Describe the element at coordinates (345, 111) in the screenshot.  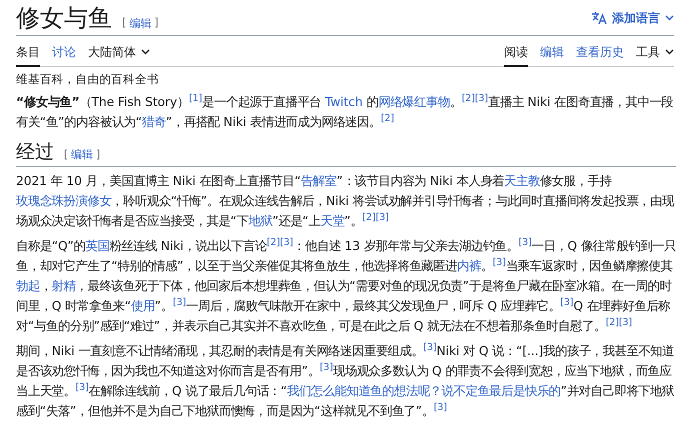
I see `paragraph: “修女与鱼”（The Fish Story）$^{[1]}$是一个起源于直播平台 Twitch 的网络爆红事物。$^{[2]}$$^{[3]}$直播主 Niki 在图奇直播，其中一段有关“鱼”的内容被认为“猎奇”，再搭配 Niki 表情进而成为网络迷因。$^{[2]}$` at that location.